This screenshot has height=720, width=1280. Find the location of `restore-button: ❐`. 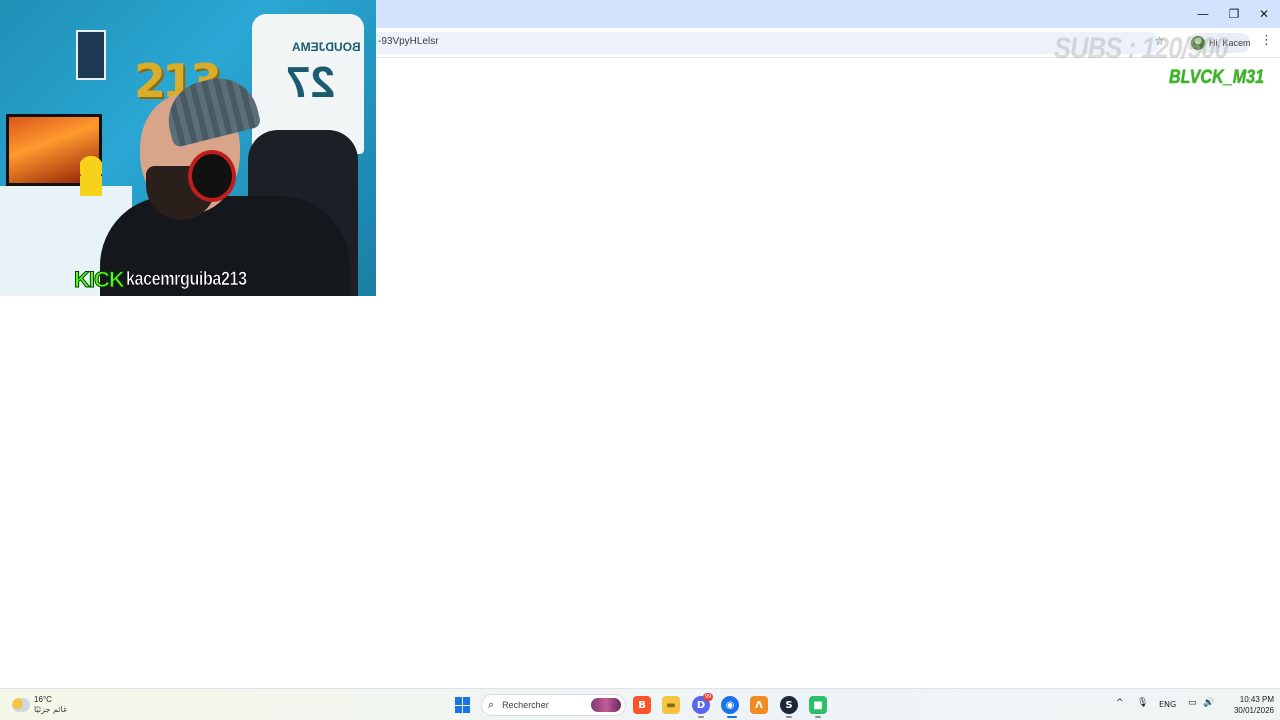

restore-button: ❐ is located at coordinates (1234, 14).